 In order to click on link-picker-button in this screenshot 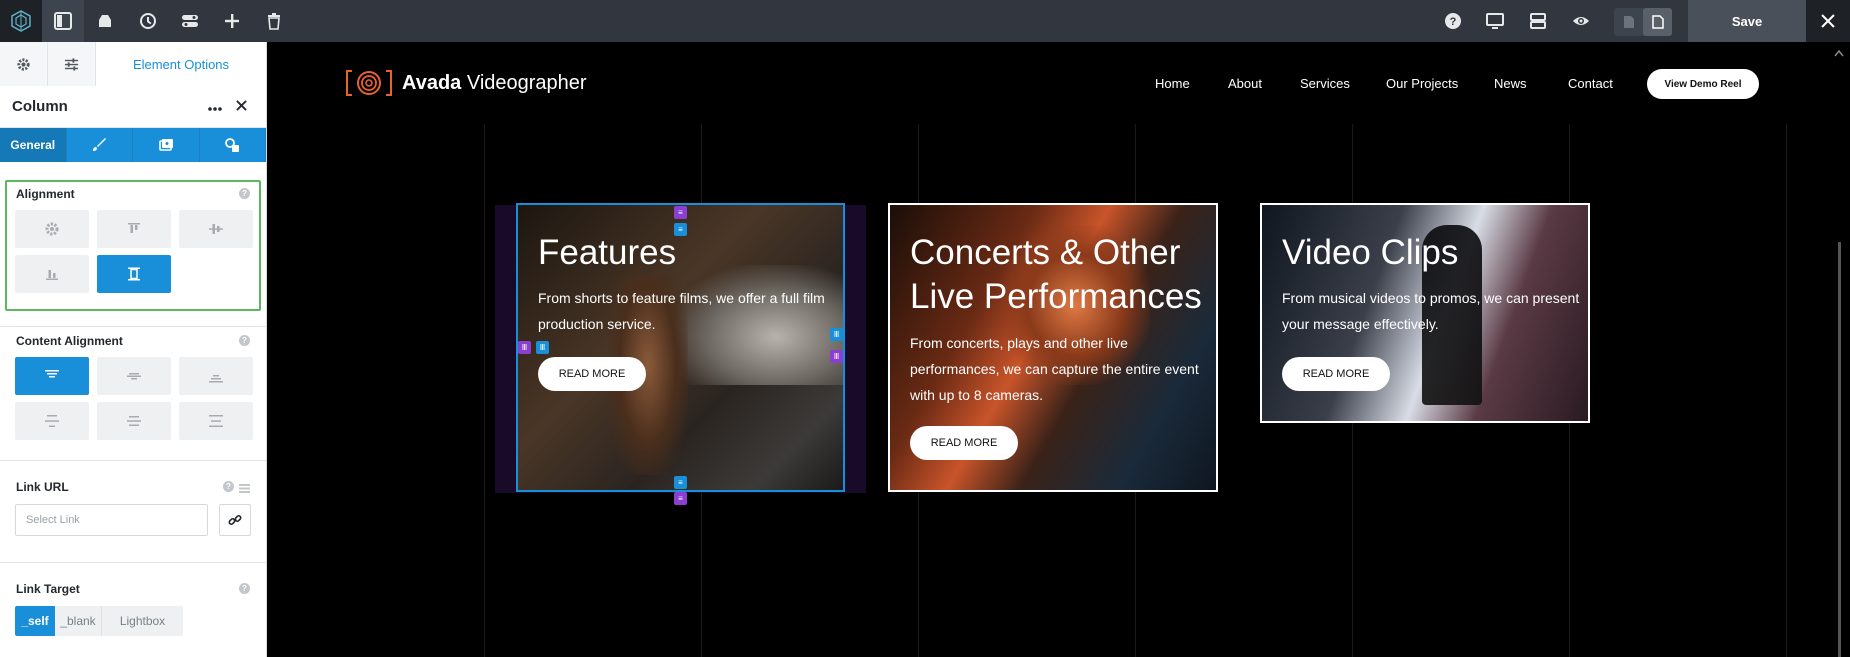, I will do `click(235, 520)`.